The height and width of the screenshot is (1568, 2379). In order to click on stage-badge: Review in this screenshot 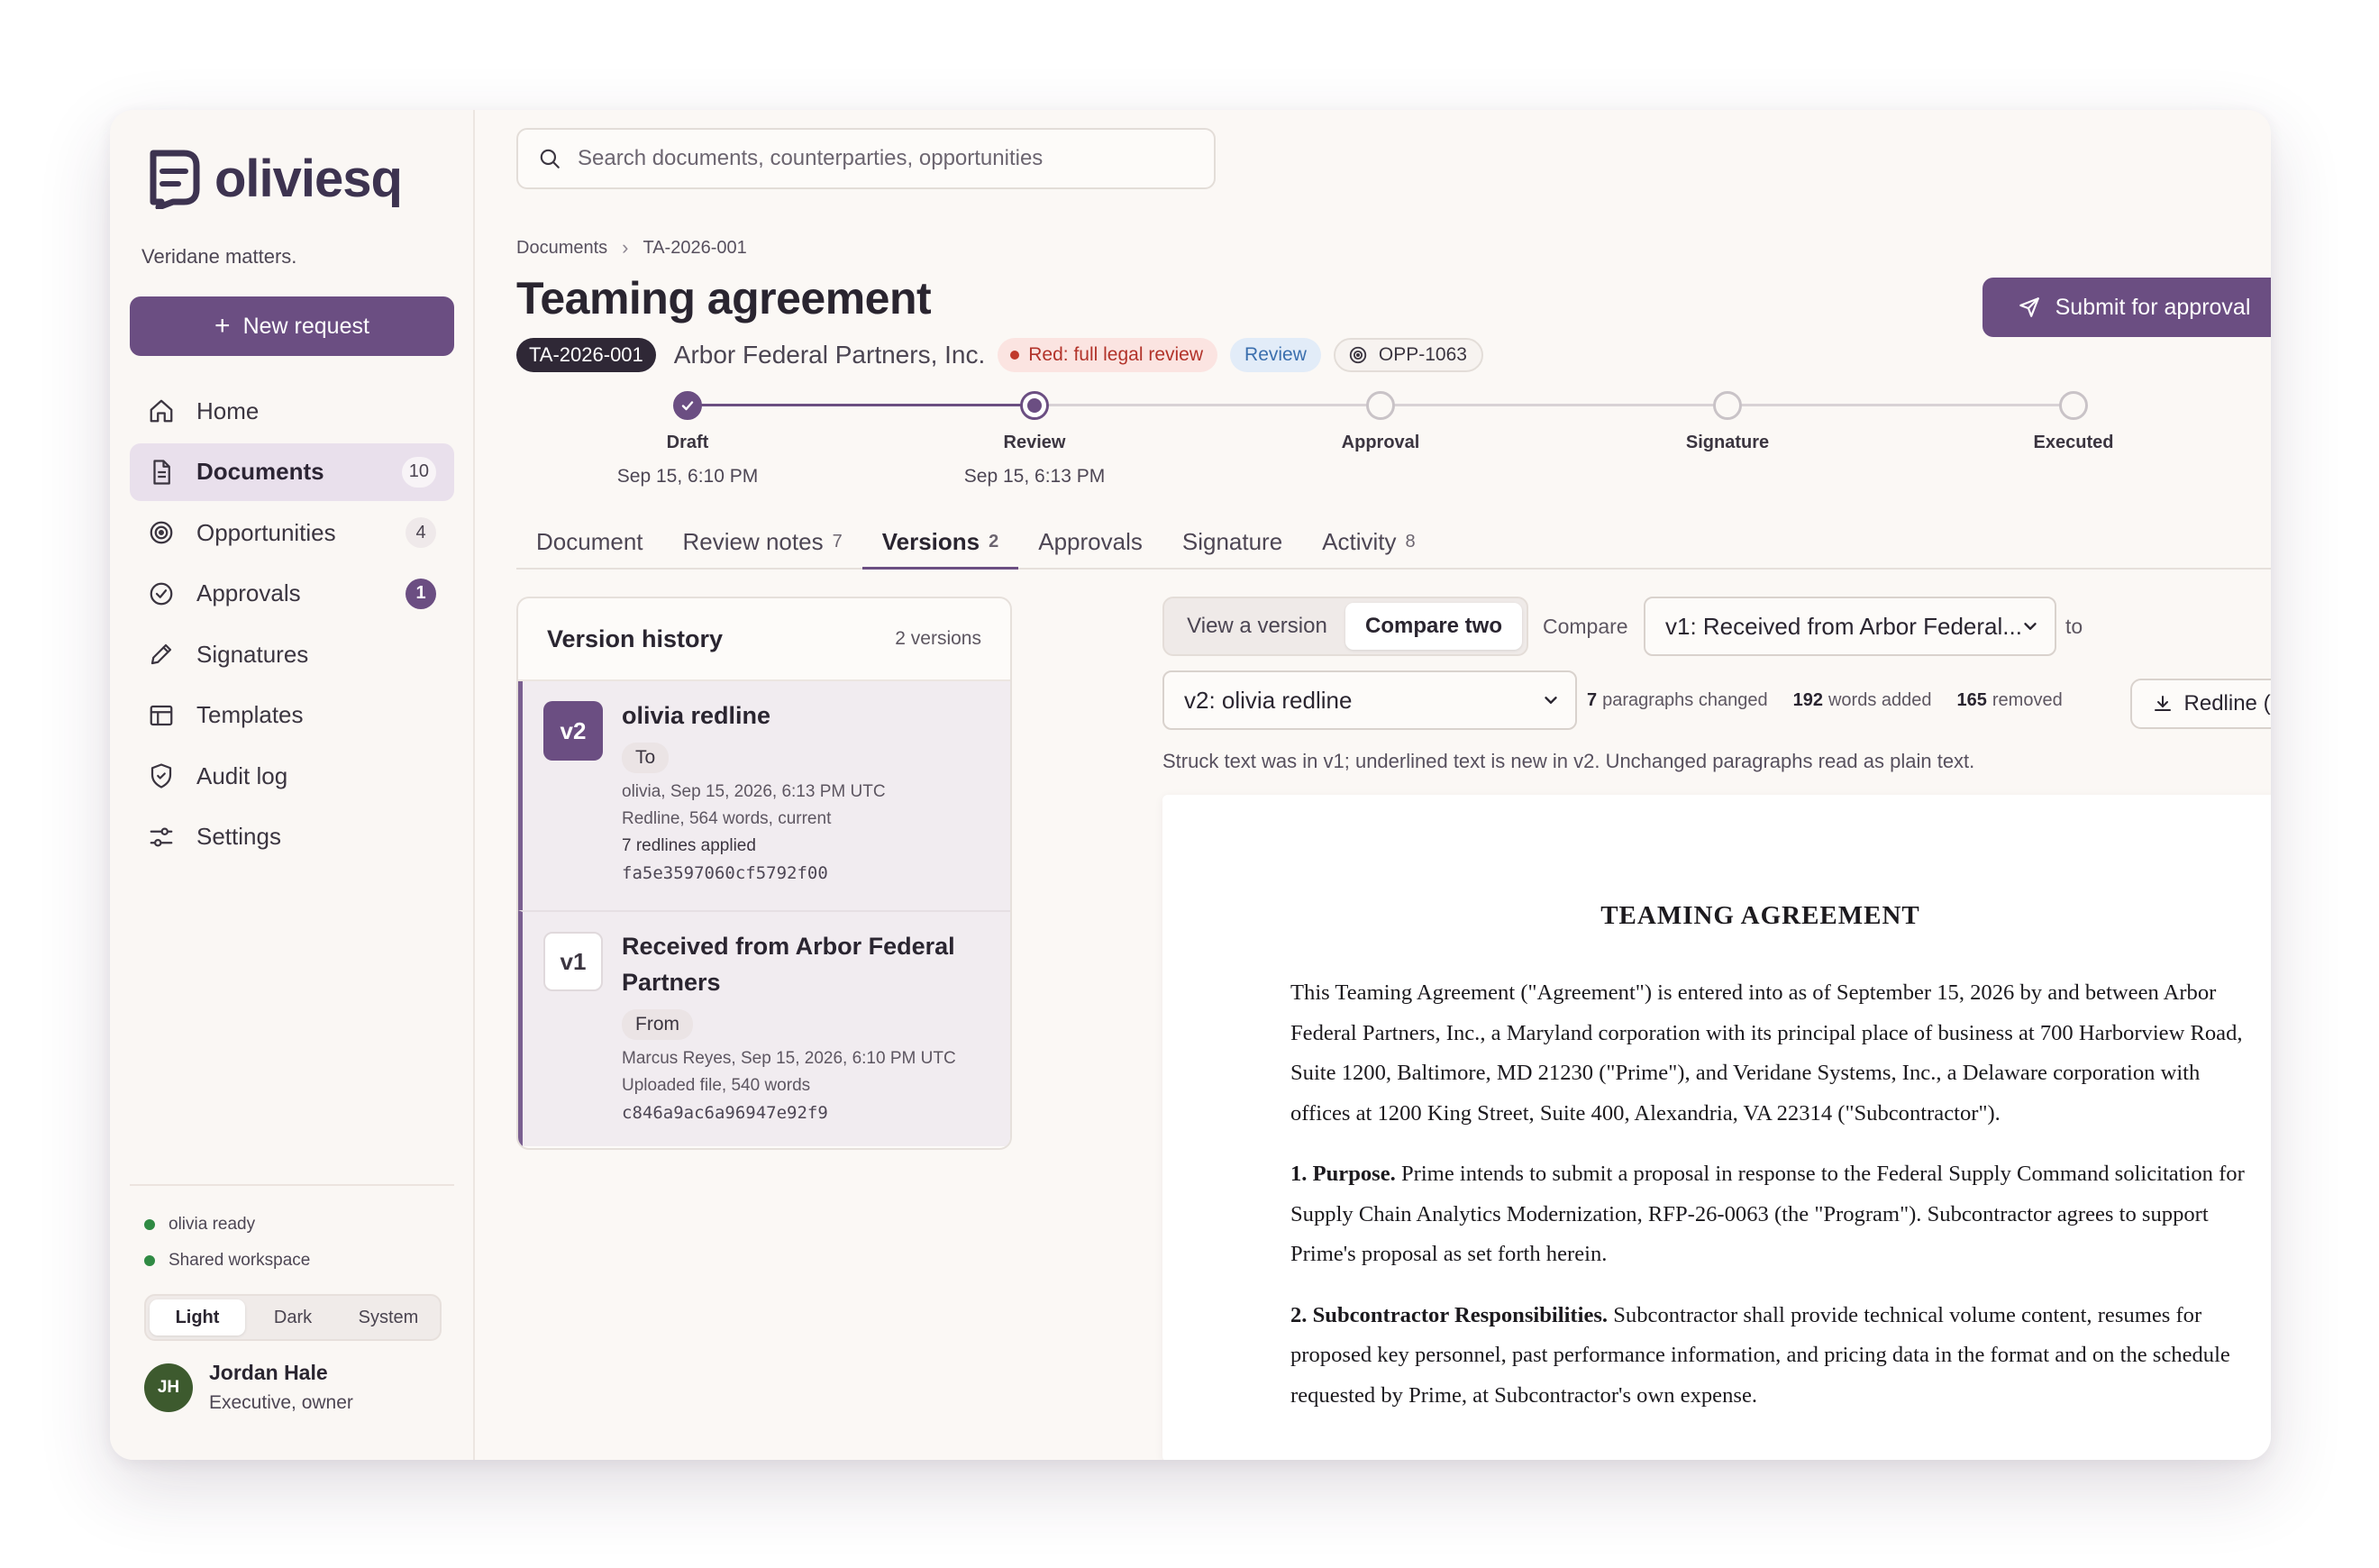, I will do `click(1275, 355)`.